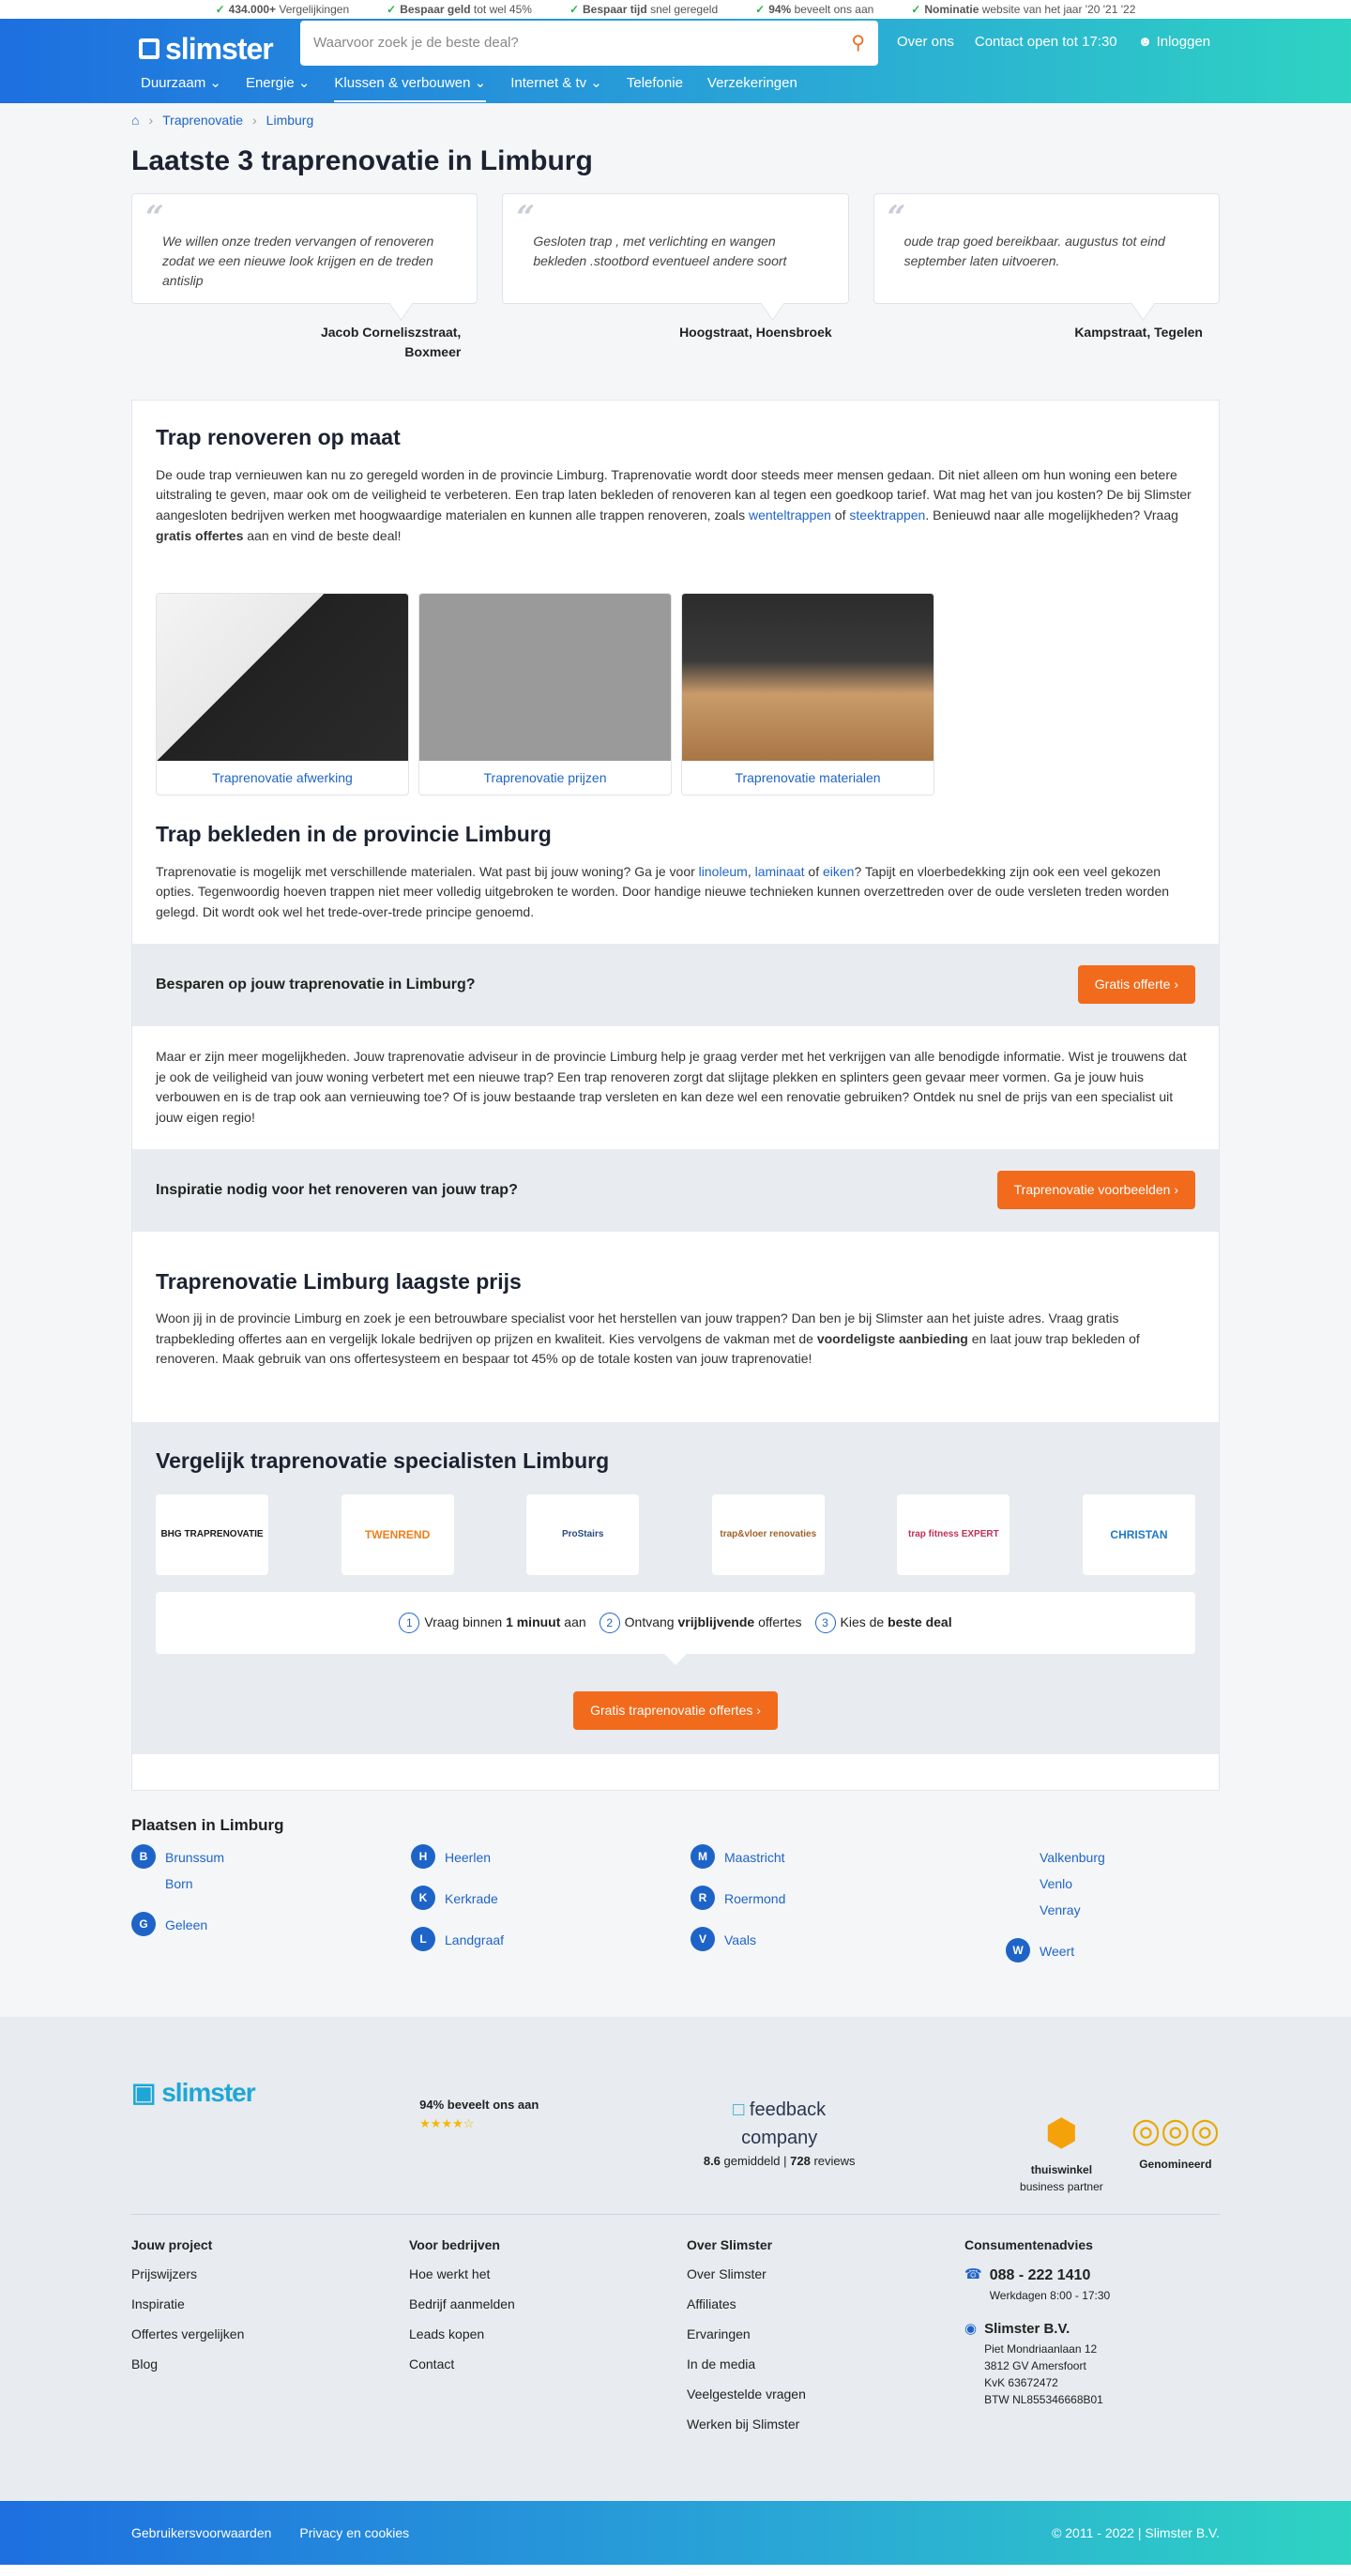  Describe the element at coordinates (754, 1857) in the screenshot. I see `place-link: Maastricht` at that location.